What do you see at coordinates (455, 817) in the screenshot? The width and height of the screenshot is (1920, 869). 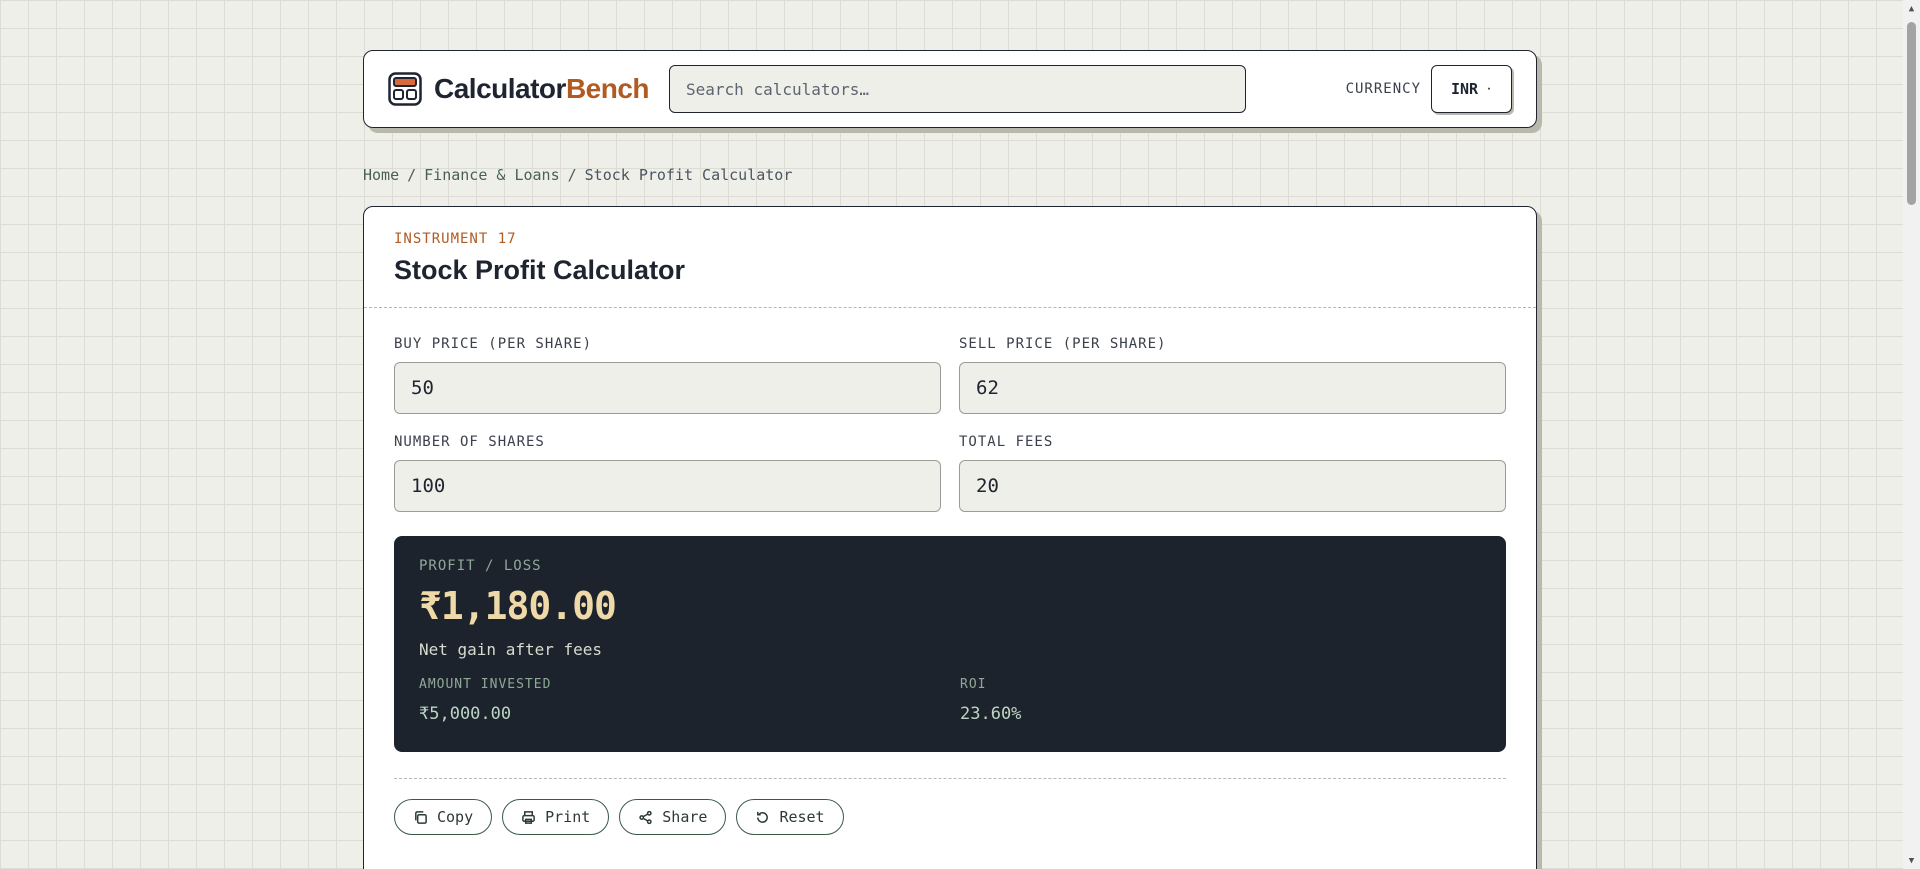 I see `copy-label: Copy` at bounding box center [455, 817].